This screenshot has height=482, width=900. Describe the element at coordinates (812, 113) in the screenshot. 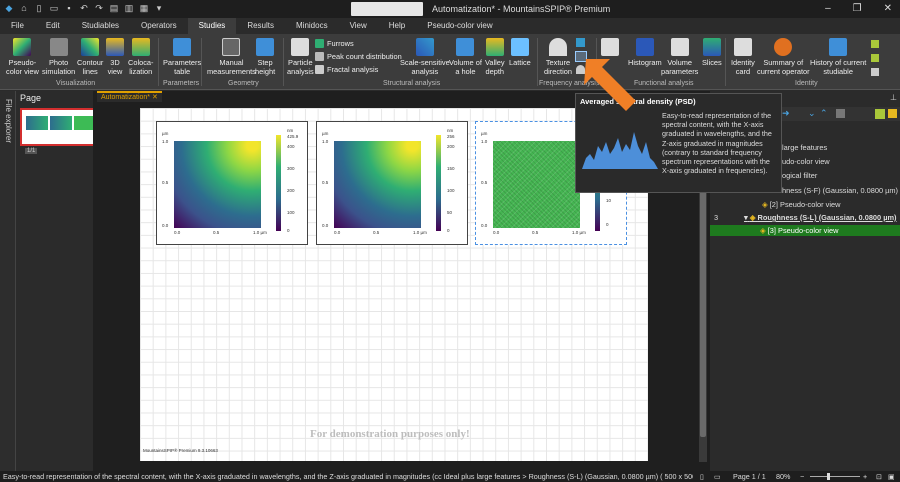

I see `chevron-down-icon: ⌄` at that location.